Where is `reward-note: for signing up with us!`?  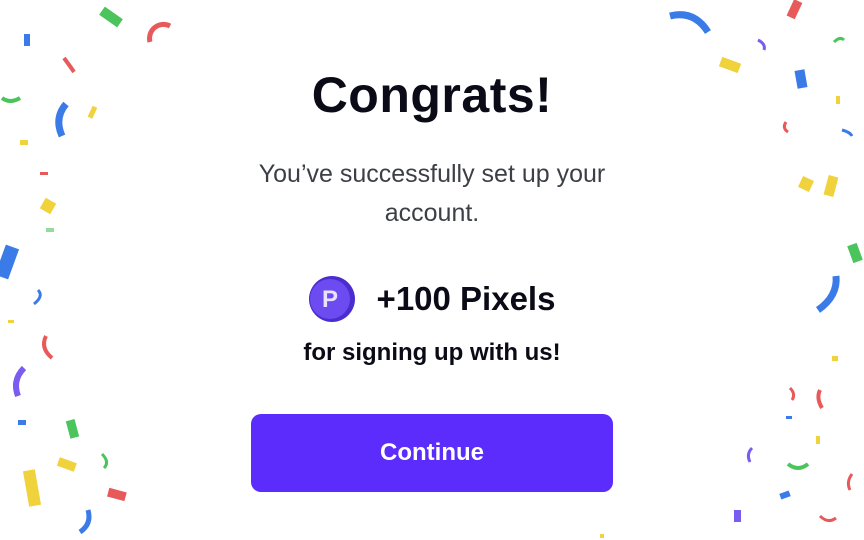 reward-note: for signing up with us! is located at coordinates (432, 352).